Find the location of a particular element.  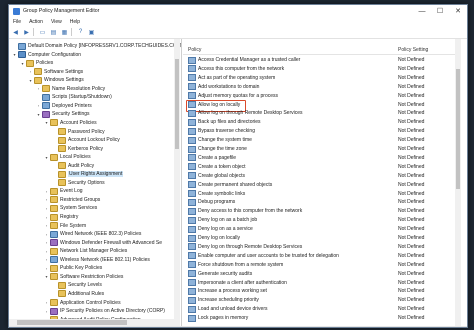

policy-row: Debug programs Not Defined is located at coordinates (319, 202).